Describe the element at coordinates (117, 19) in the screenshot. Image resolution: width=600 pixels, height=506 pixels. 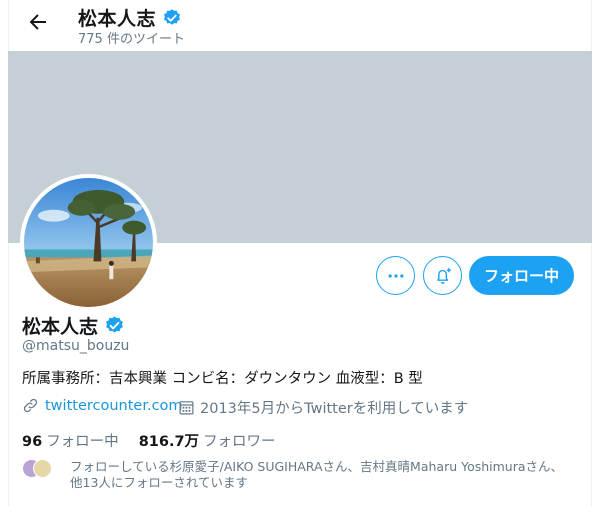
I see `header-title-text: 松本人志` at that location.